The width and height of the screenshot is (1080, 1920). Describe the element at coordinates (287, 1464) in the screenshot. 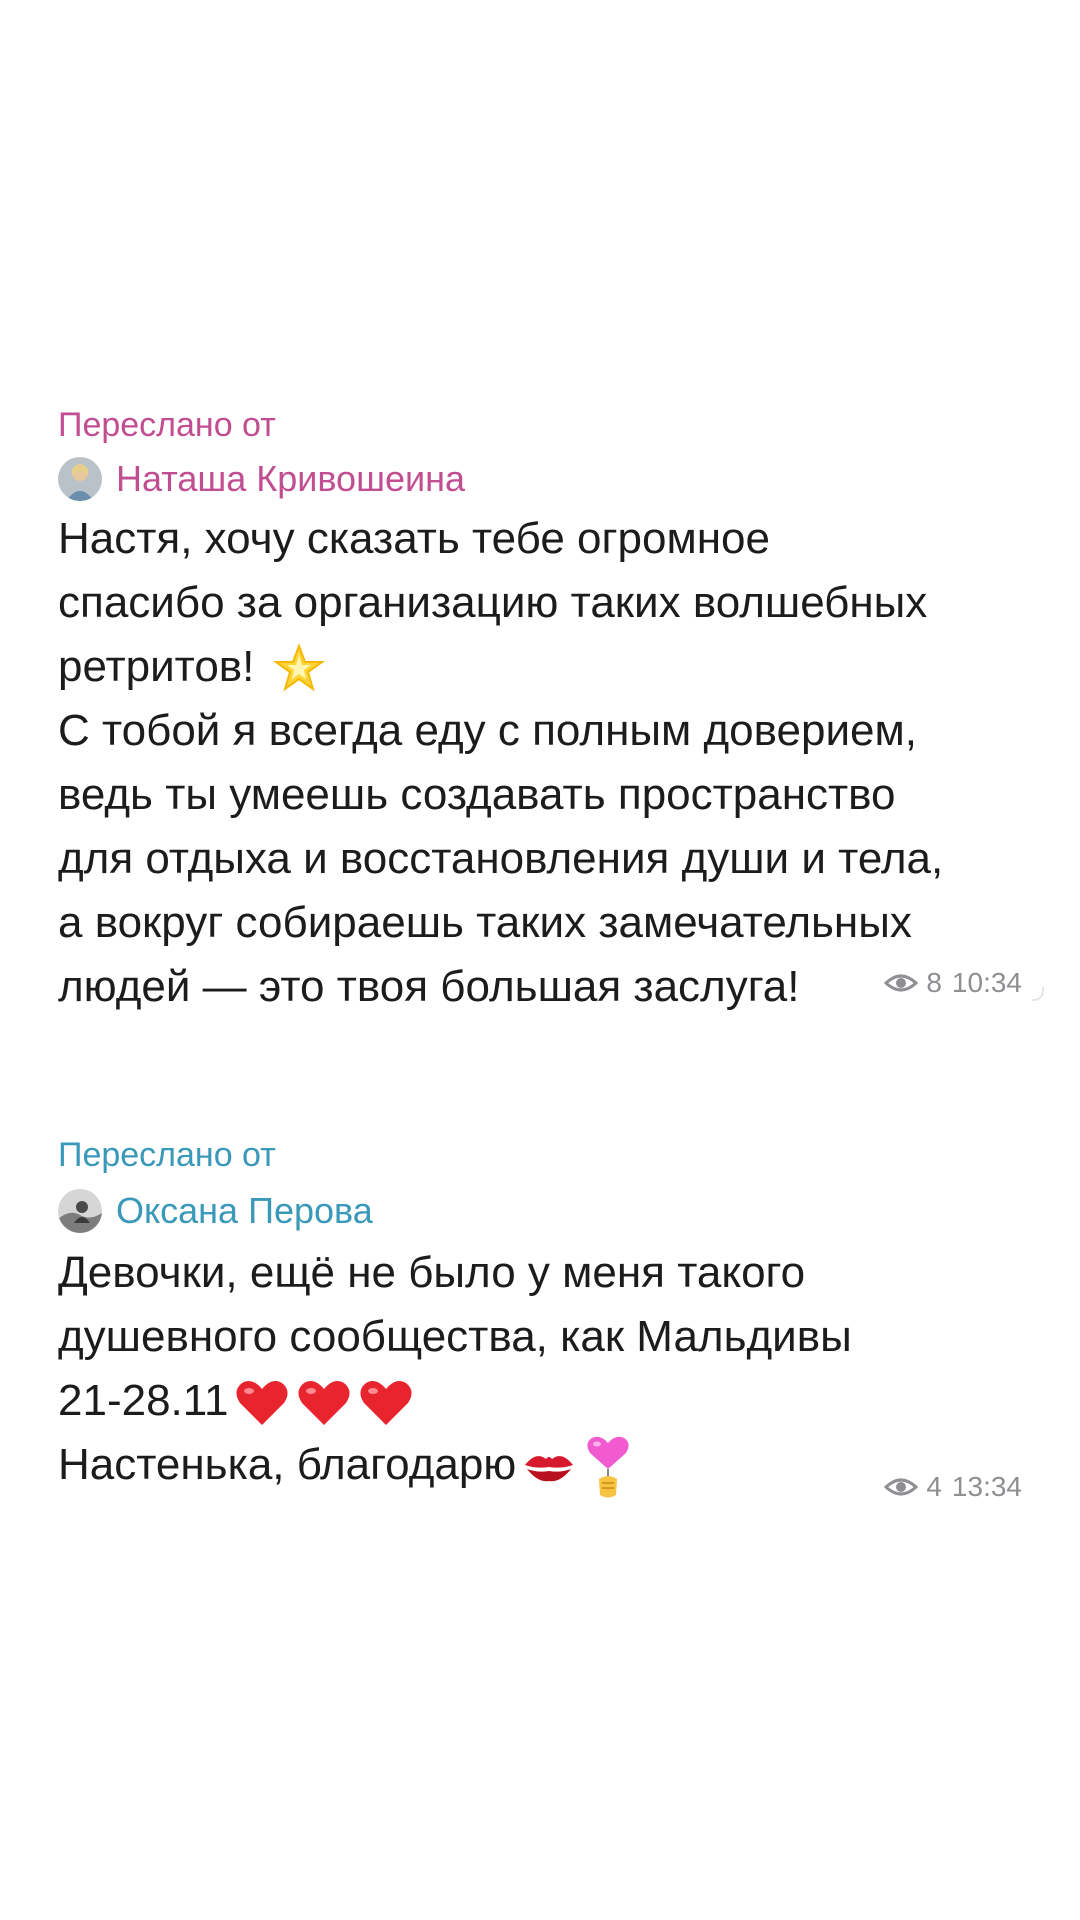

I see `message-line-text: Настенька, благодарю` at that location.